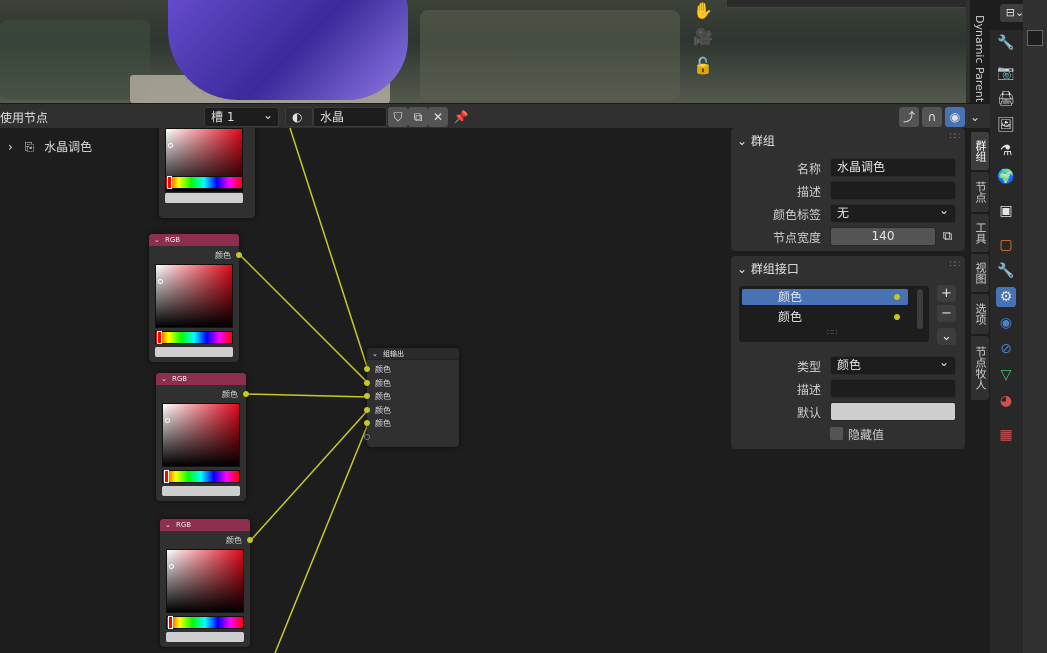  I want to click on tab-node-wrangler: 节点牧人, so click(980, 368).